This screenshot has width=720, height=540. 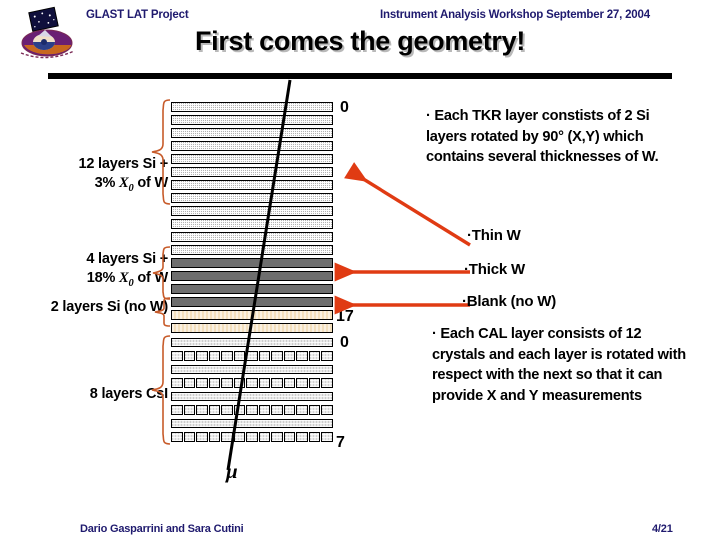 I want to click on cal-top-index-label: 0, so click(x=344, y=342).